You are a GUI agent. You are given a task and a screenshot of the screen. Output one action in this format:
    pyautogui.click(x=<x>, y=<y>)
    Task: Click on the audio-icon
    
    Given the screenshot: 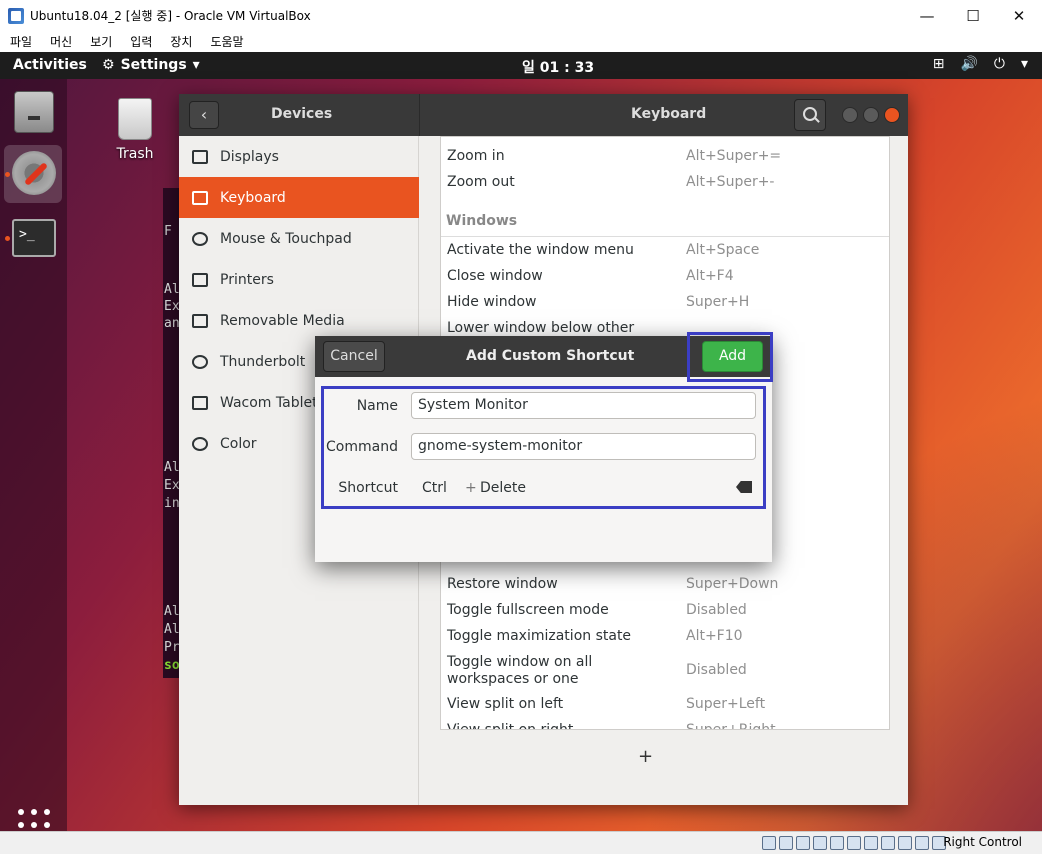 What is the action you would take?
    pyautogui.click(x=803, y=843)
    